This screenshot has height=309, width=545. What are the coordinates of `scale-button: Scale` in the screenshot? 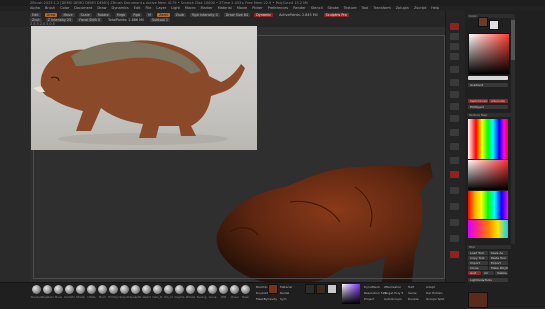 It's located at (85, 15).